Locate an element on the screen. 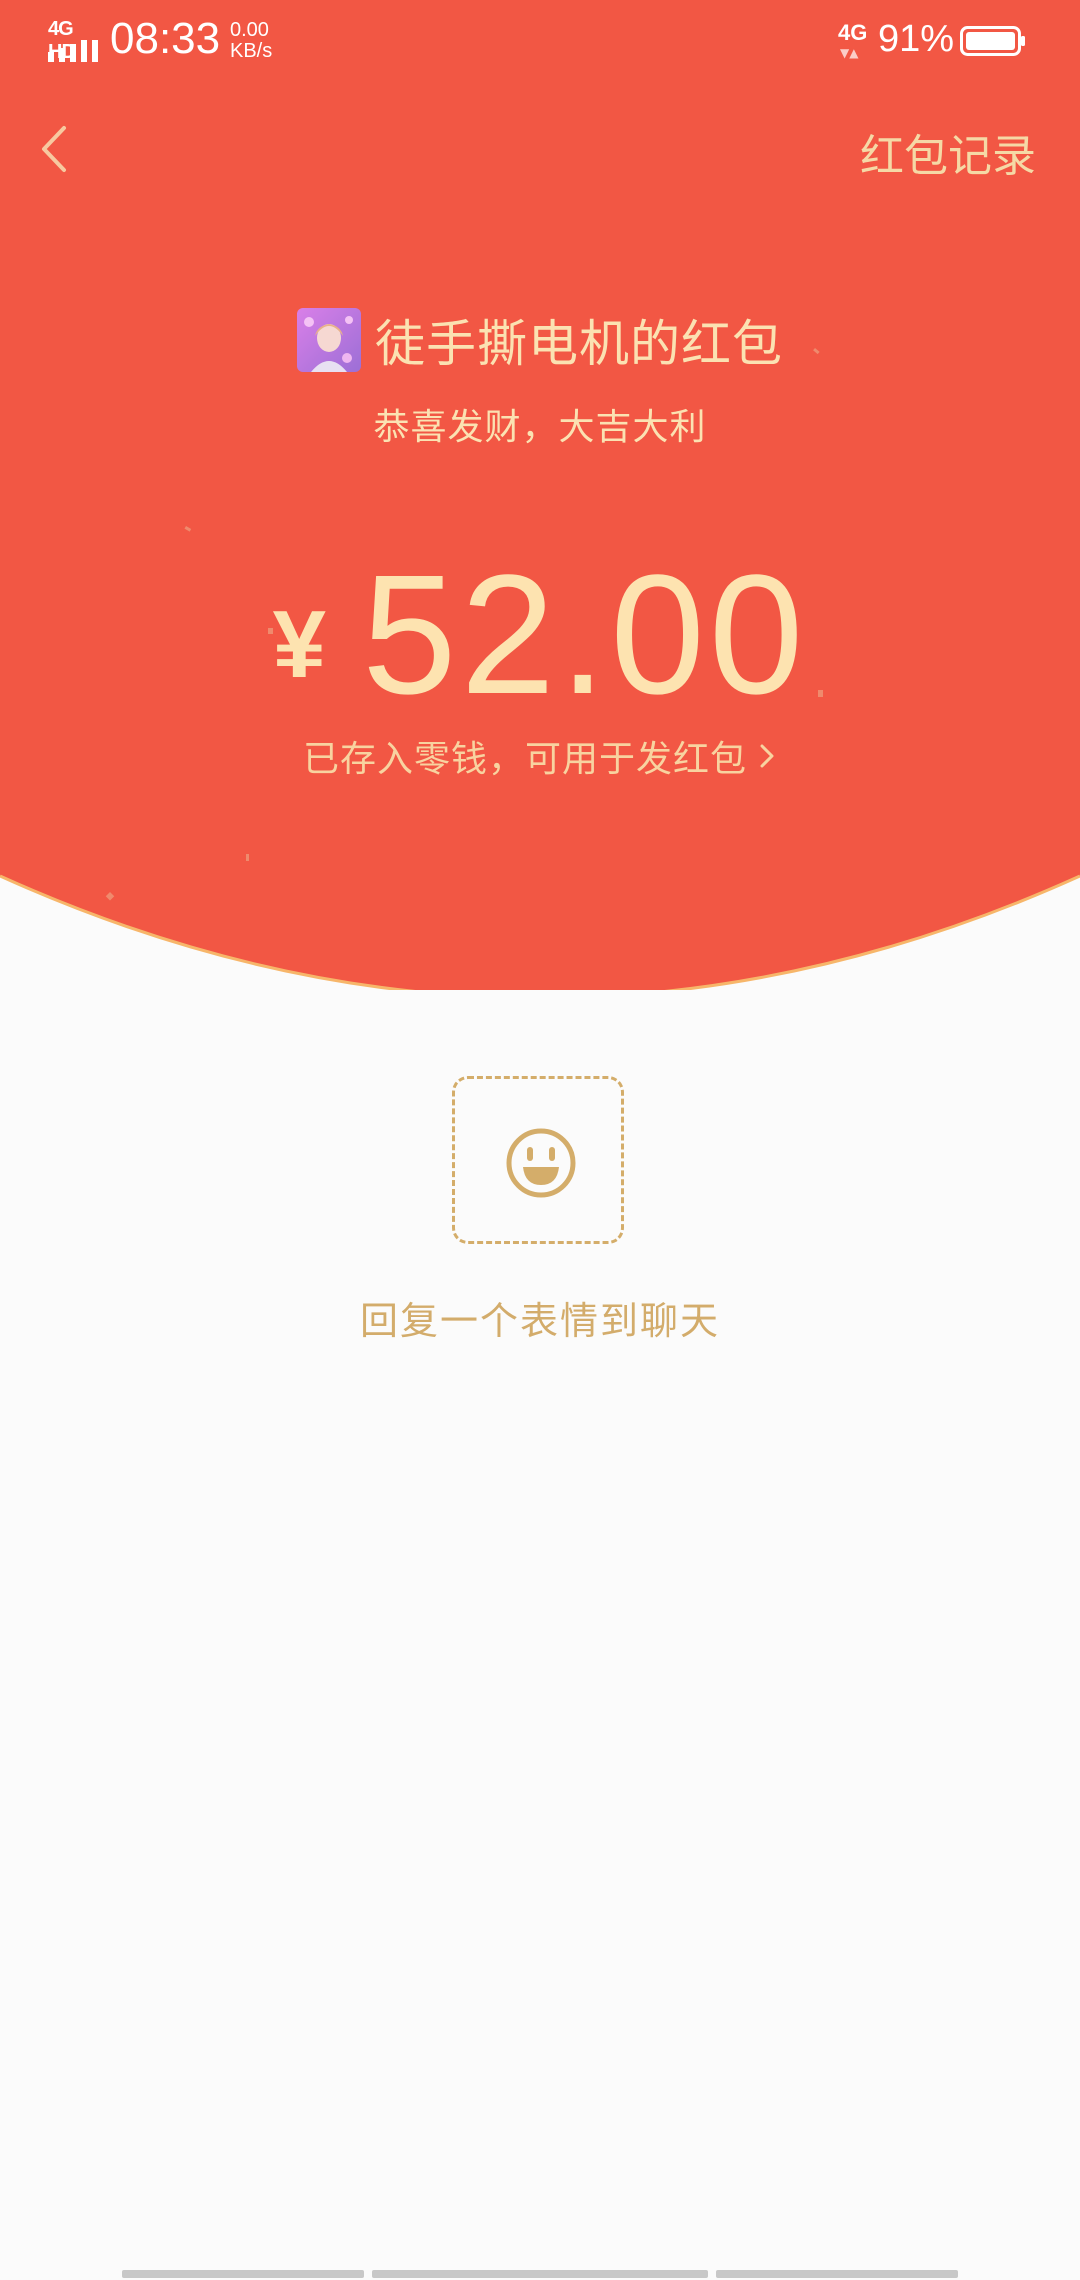 Image resolution: width=1080 pixels, height=2280 pixels. gesture-bar-center is located at coordinates (540, 2274).